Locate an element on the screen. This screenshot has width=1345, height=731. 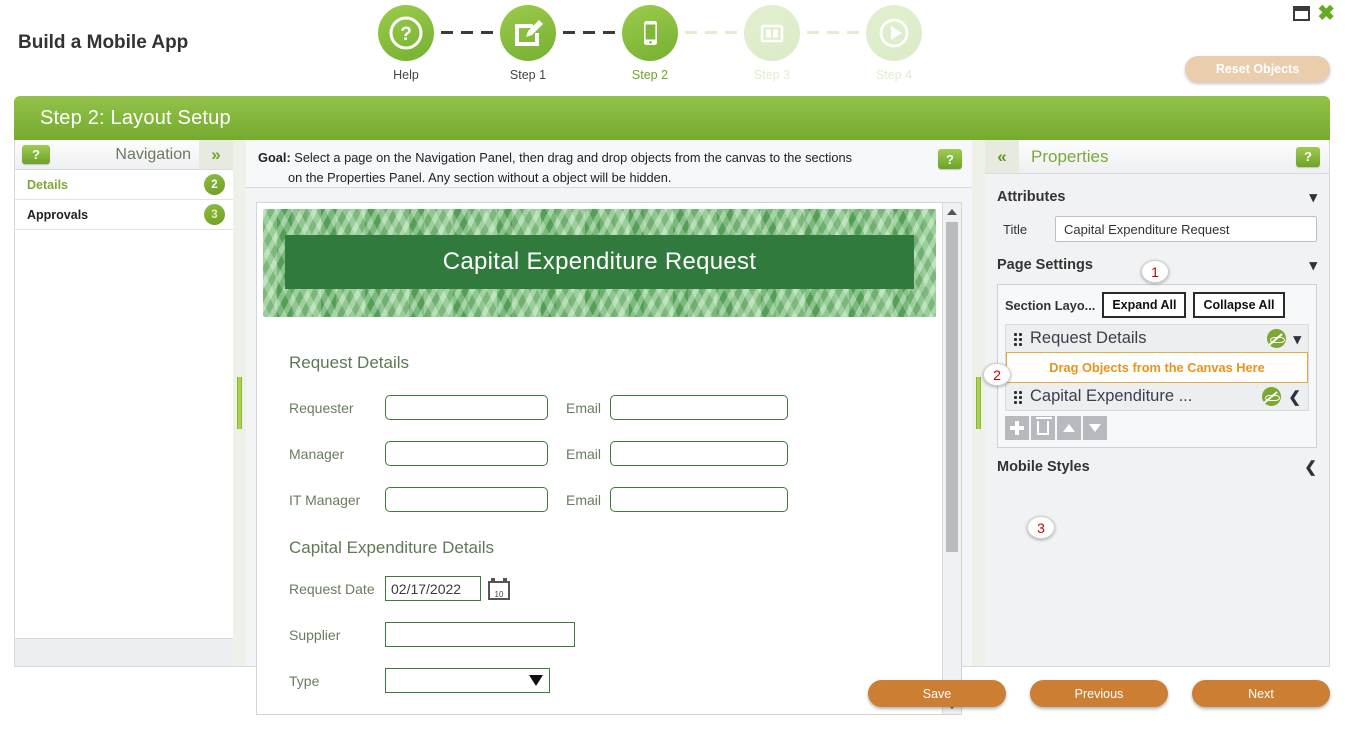
annotation-marker-2: 2 is located at coordinates (997, 374).